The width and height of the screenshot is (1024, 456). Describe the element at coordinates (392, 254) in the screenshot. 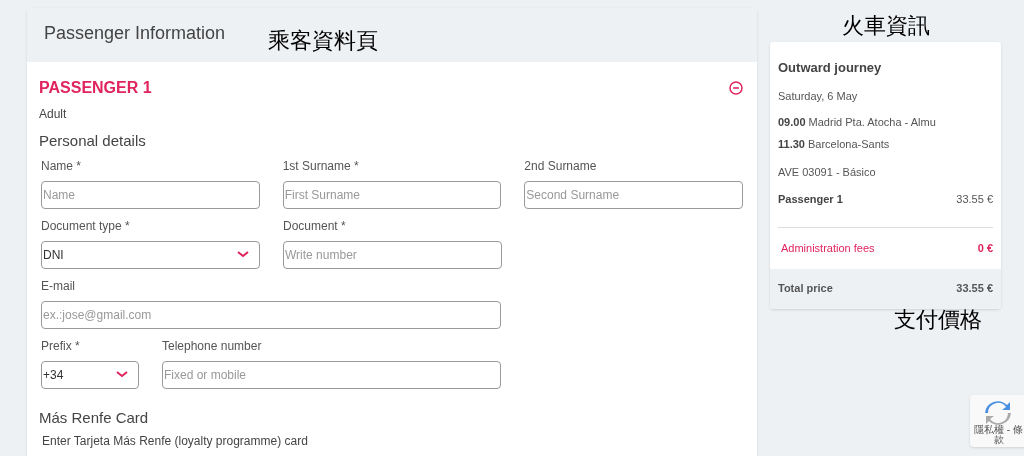

I see `input-field: Write number` at that location.